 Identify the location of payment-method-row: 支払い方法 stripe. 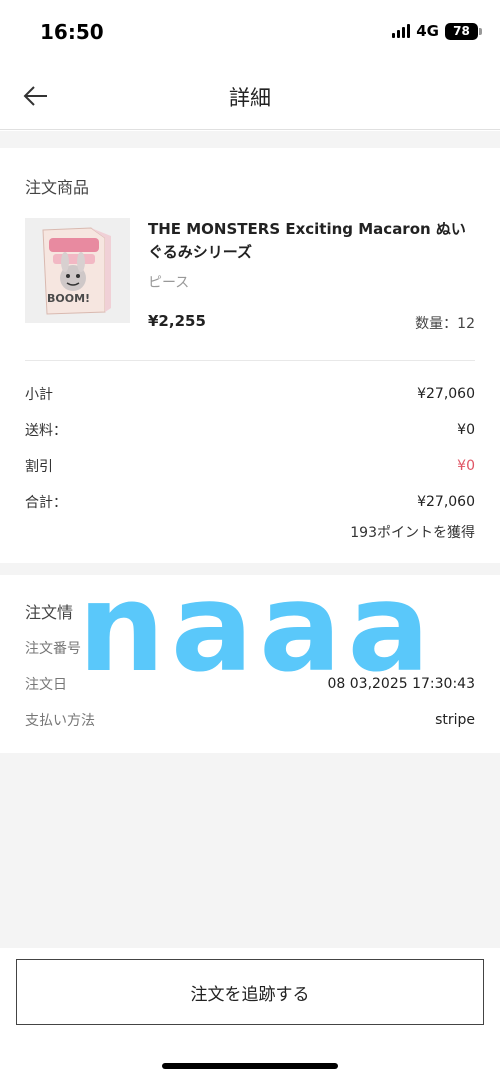
(250, 720).